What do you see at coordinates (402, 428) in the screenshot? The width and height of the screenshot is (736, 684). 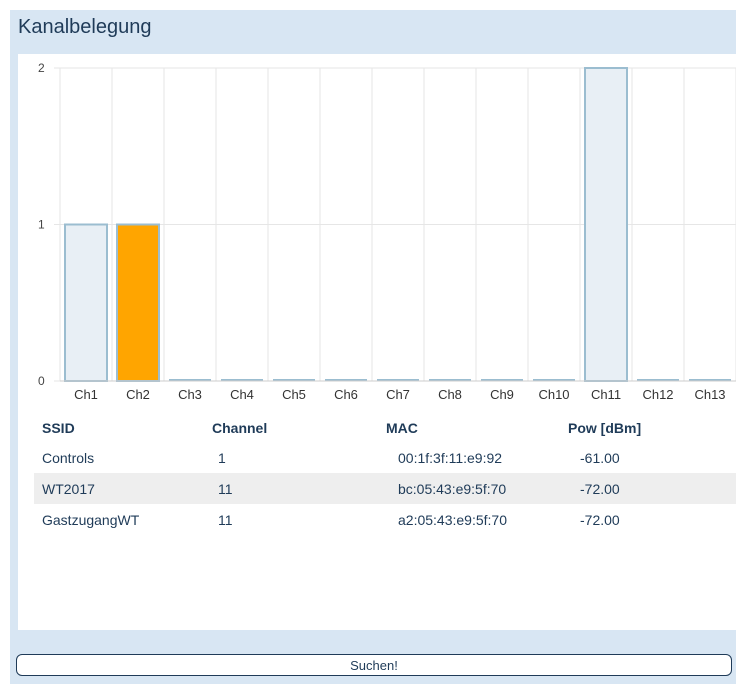 I see `header-mac: MAC` at bounding box center [402, 428].